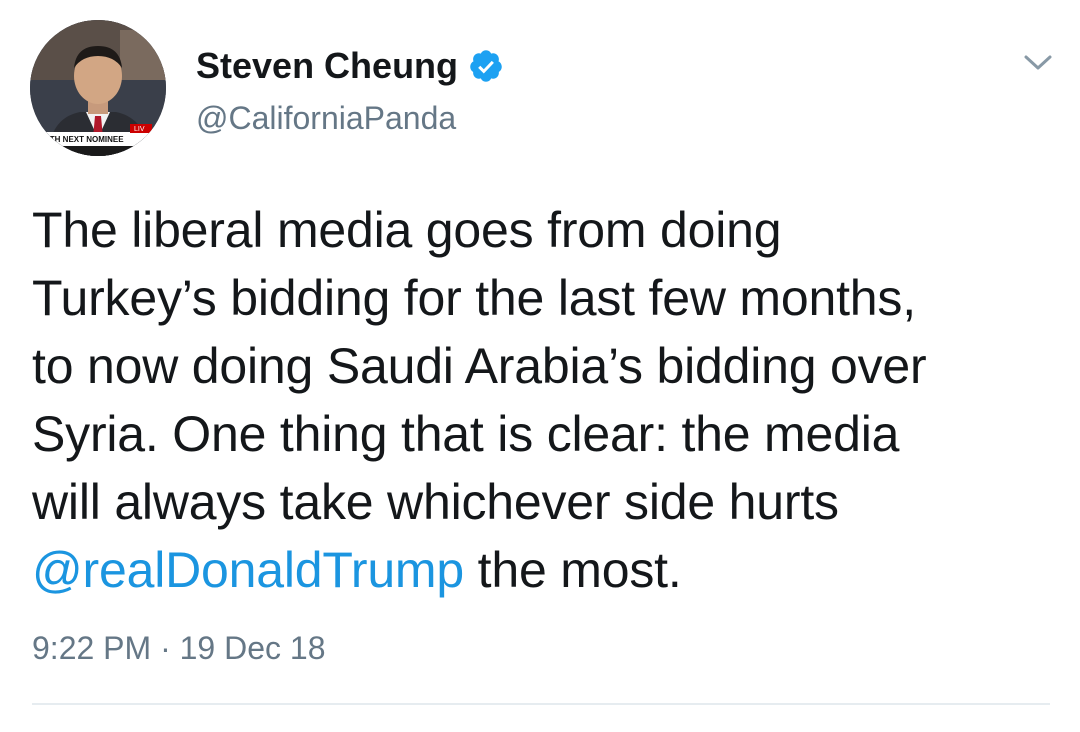 Image resolution: width=1080 pixels, height=732 pixels. I want to click on author-name-row: Steven Cheung, so click(350, 66).